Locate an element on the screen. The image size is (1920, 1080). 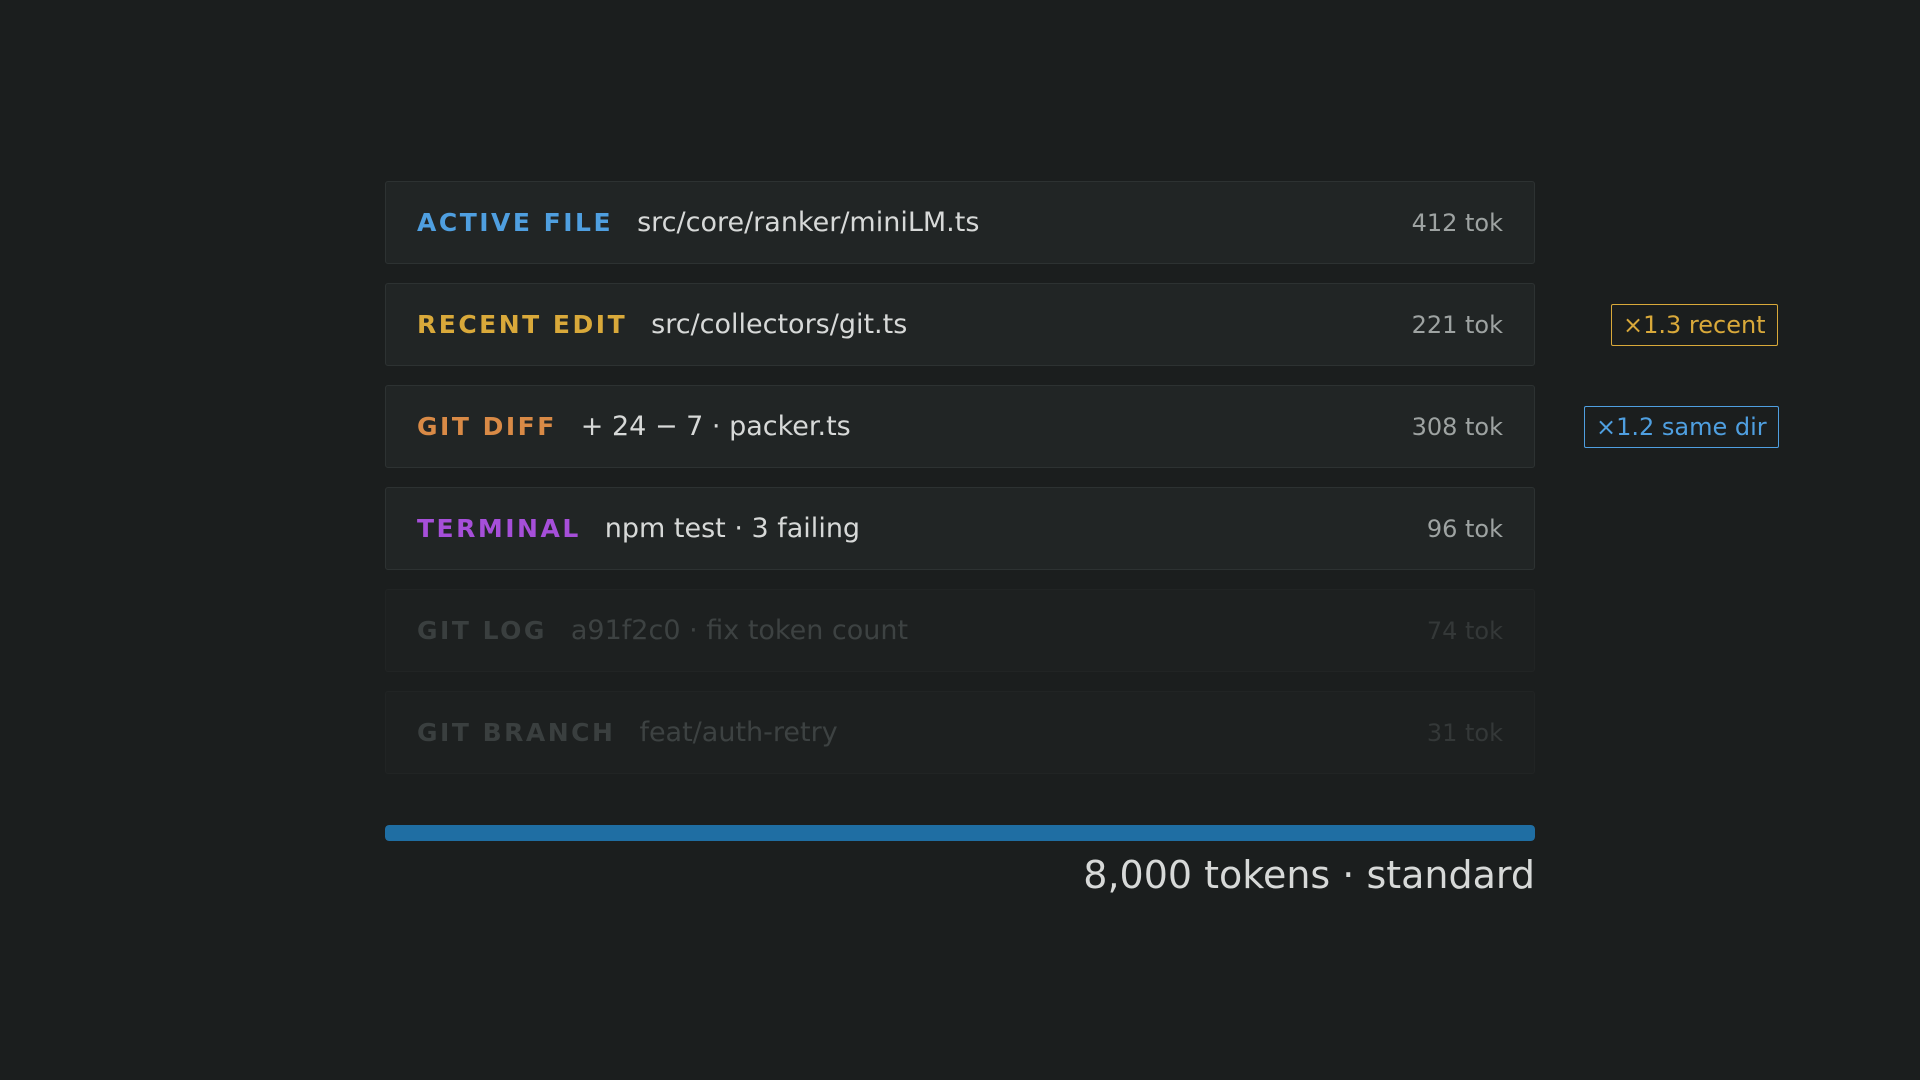
context-item-git-branch: GIT BRANCH feat/auth-retry 31 tok is located at coordinates (960, 732).